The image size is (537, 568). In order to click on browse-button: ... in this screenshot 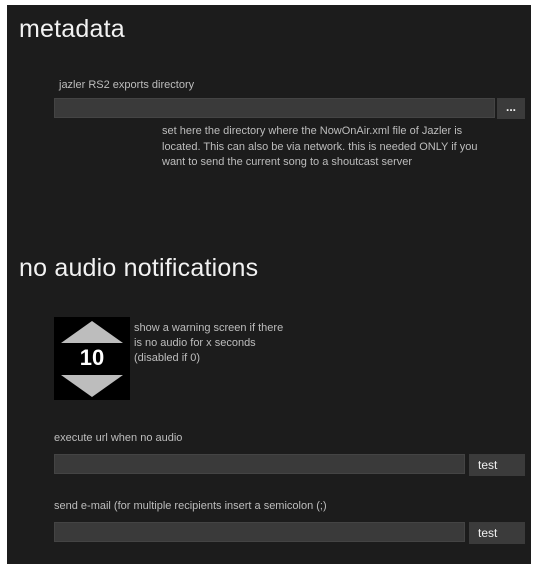, I will do `click(511, 108)`.